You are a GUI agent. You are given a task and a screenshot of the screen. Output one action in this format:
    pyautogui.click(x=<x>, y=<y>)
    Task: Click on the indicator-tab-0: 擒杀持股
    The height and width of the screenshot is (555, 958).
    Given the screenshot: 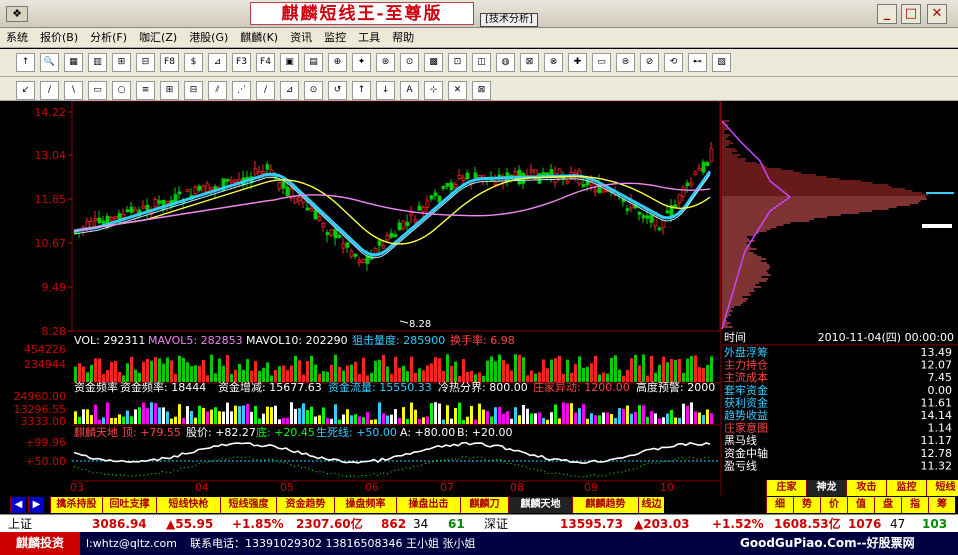 What is the action you would take?
    pyautogui.click(x=76, y=505)
    